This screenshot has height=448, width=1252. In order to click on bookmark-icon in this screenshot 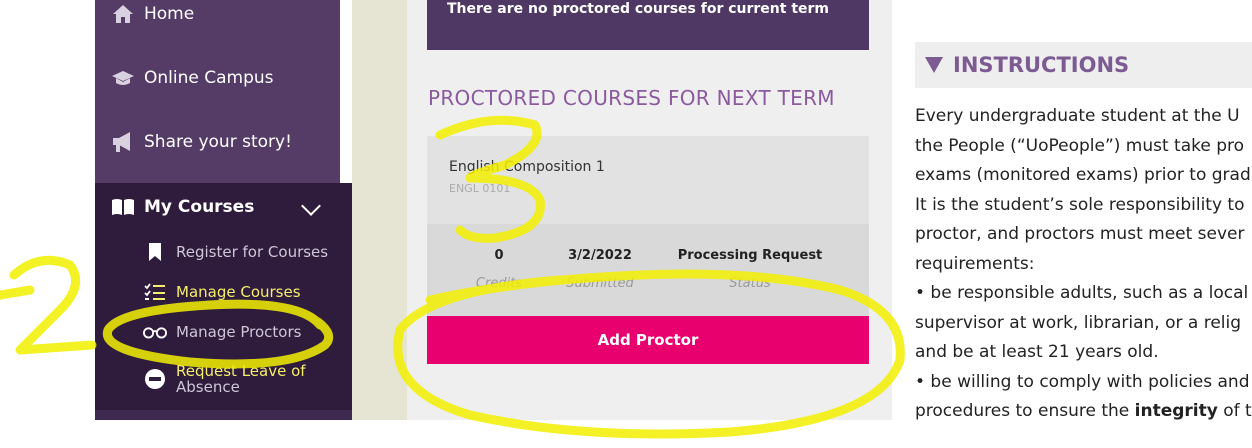, I will do `click(155, 252)`.